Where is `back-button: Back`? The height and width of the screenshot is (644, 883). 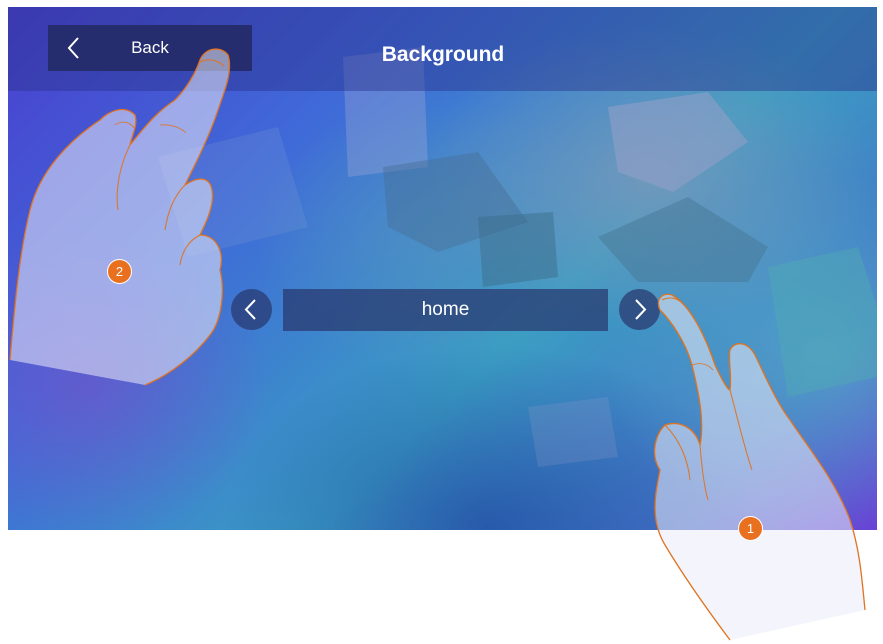 back-button: Back is located at coordinates (150, 48).